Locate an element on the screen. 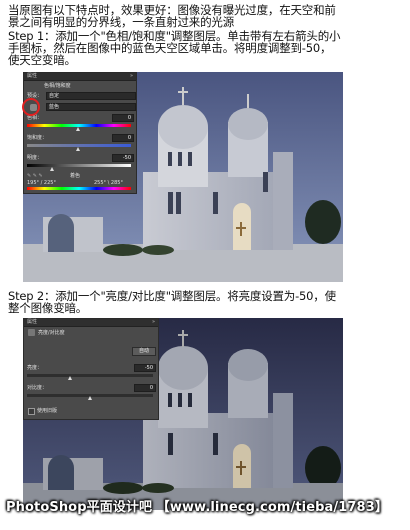 The image size is (410, 530). saturation-thumb is located at coordinates (78, 149).